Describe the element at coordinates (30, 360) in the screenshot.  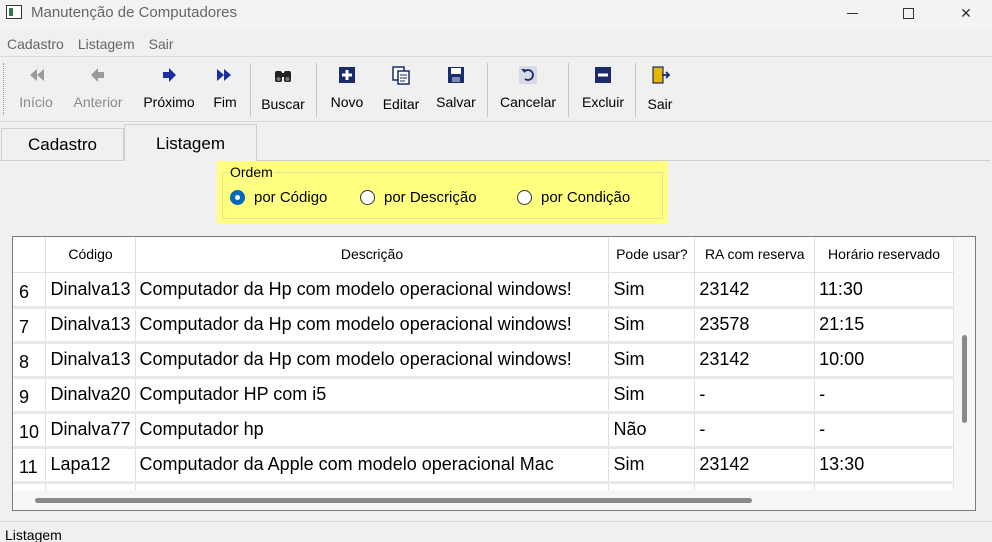
I see `row-number: 8` at that location.